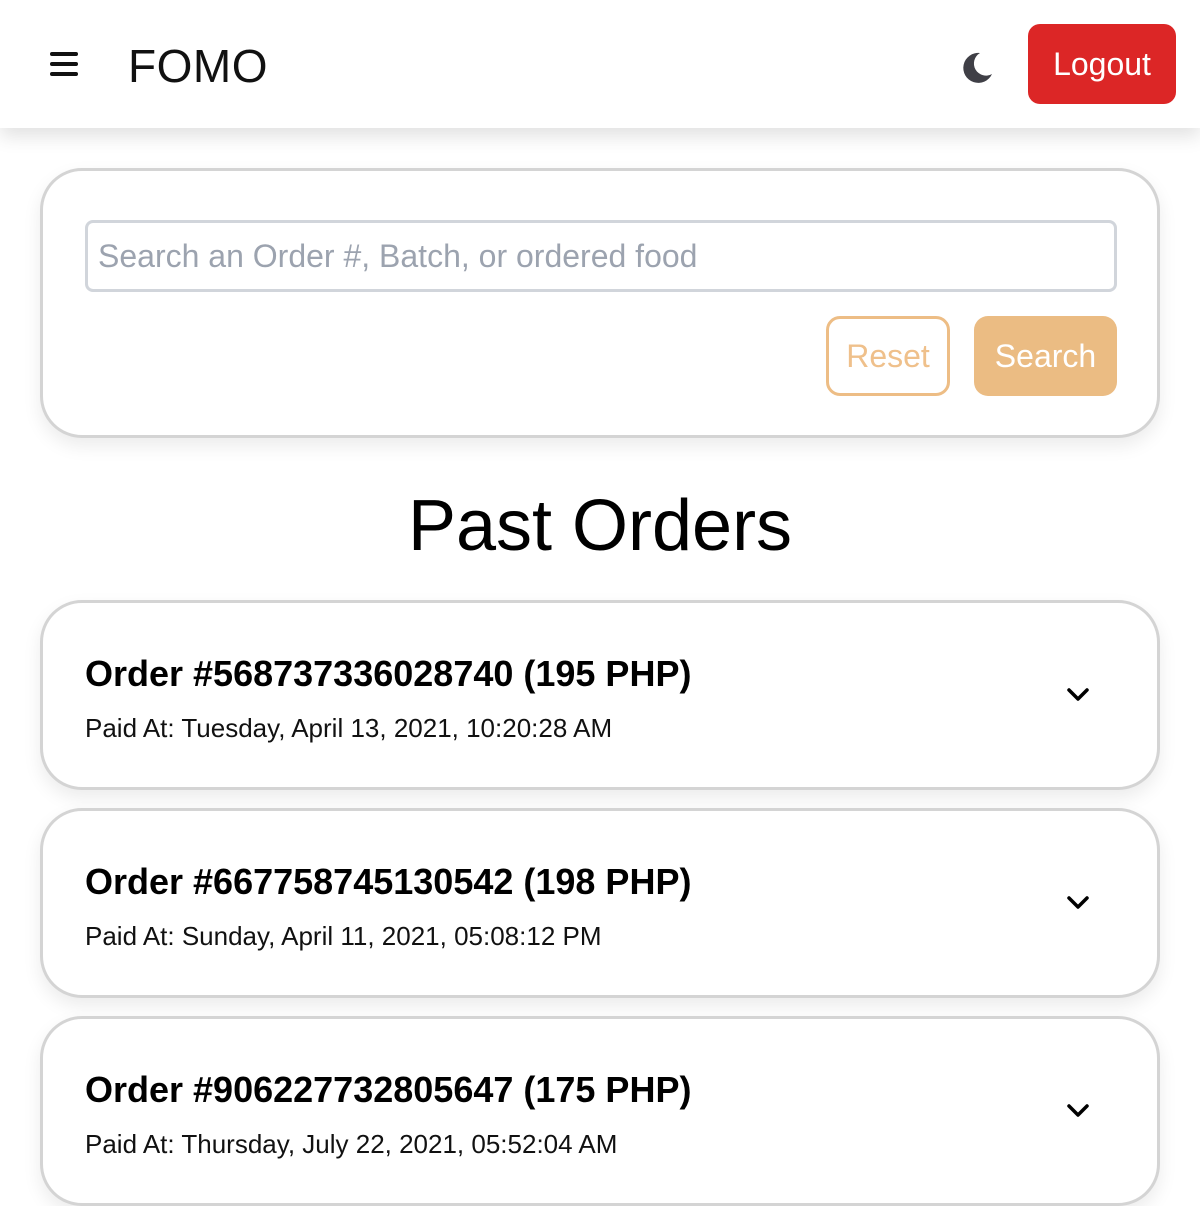 The image size is (1200, 1206). Describe the element at coordinates (600, 64) in the screenshot. I see `top-navbar: FOMO Logout` at that location.